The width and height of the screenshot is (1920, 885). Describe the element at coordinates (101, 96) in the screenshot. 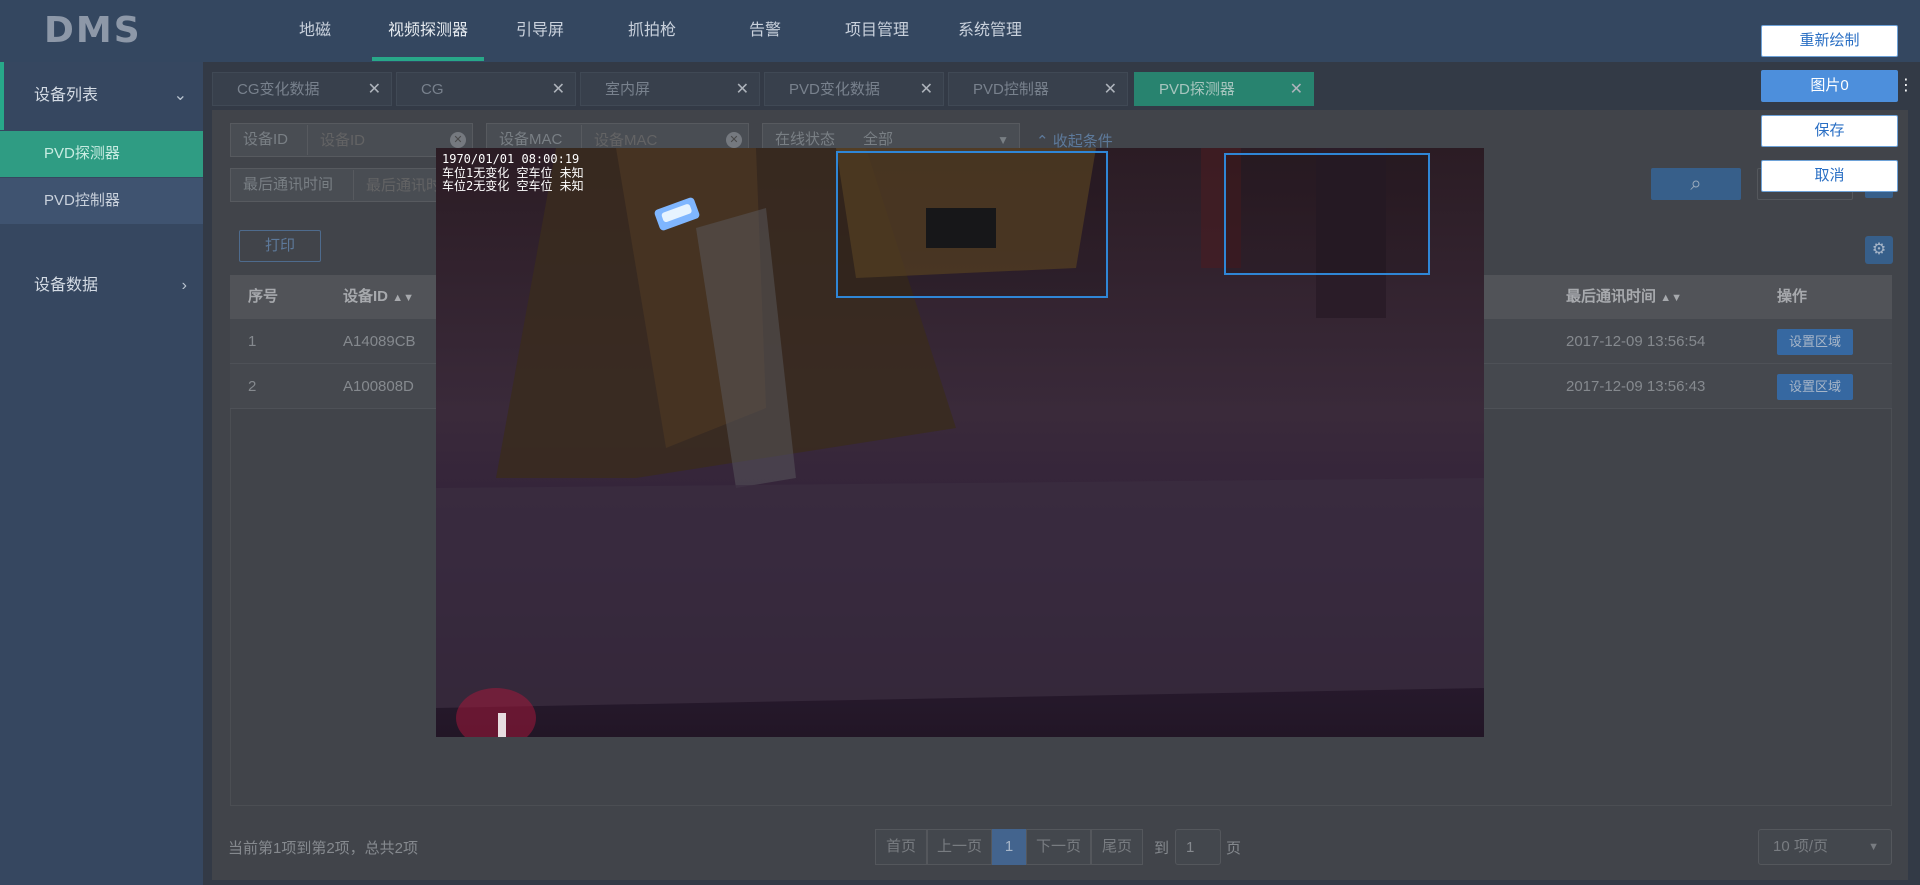

I see `sidebar-device-list: 设备列表 ⌄` at that location.